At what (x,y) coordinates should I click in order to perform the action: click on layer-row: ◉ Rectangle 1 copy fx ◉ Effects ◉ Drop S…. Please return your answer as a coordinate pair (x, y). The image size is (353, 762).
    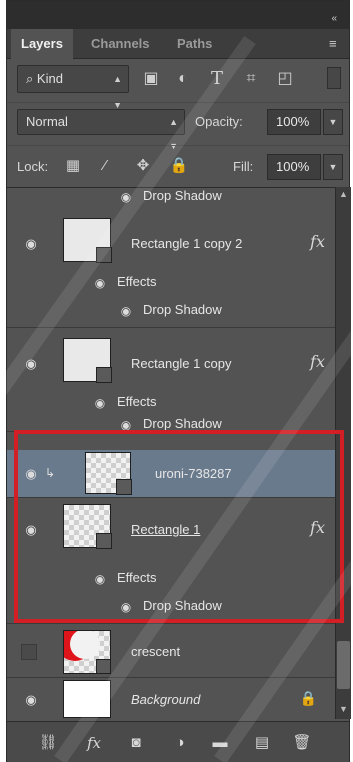
    Looking at the image, I should click on (171, 380).